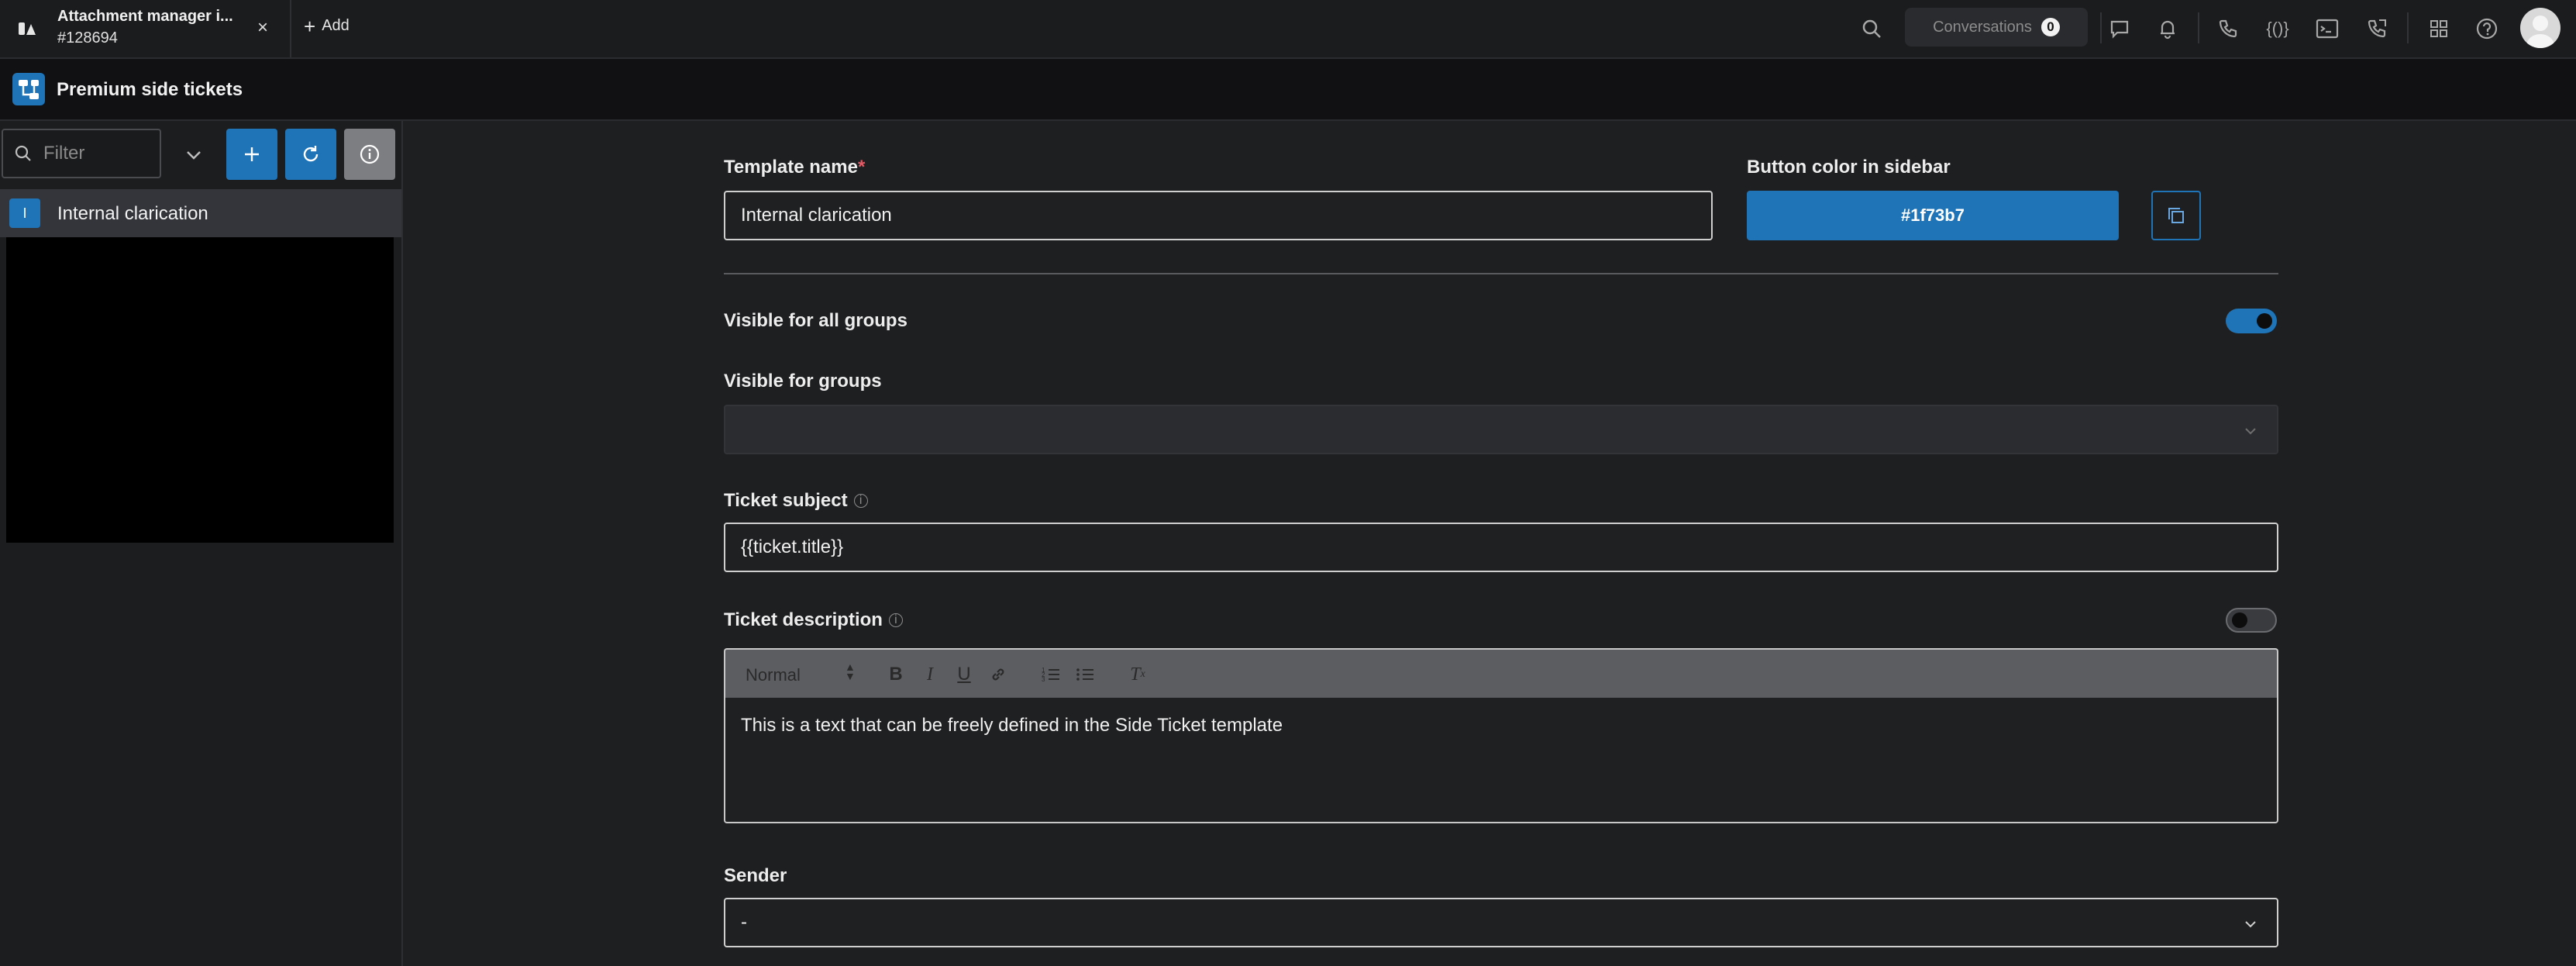 The image size is (2576, 966). I want to click on ticket-description-toggle, so click(2251, 620).